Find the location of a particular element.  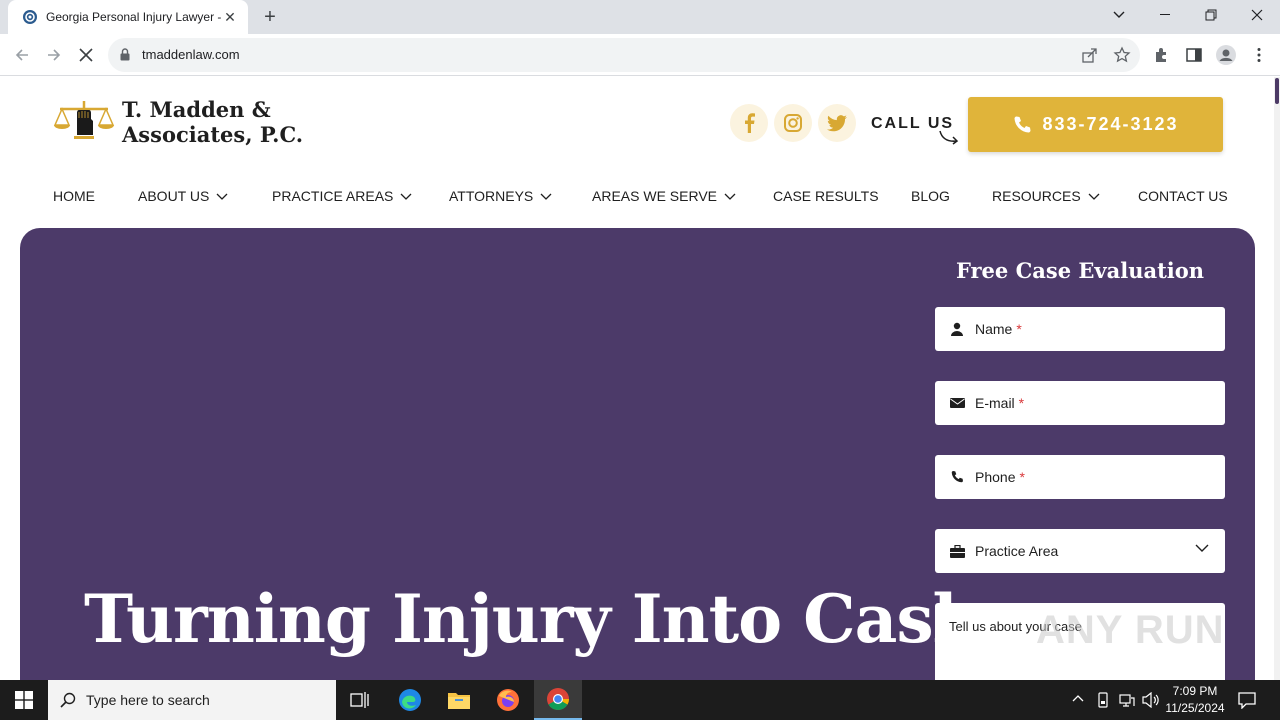

restore-window-button is located at coordinates (1211, 15).